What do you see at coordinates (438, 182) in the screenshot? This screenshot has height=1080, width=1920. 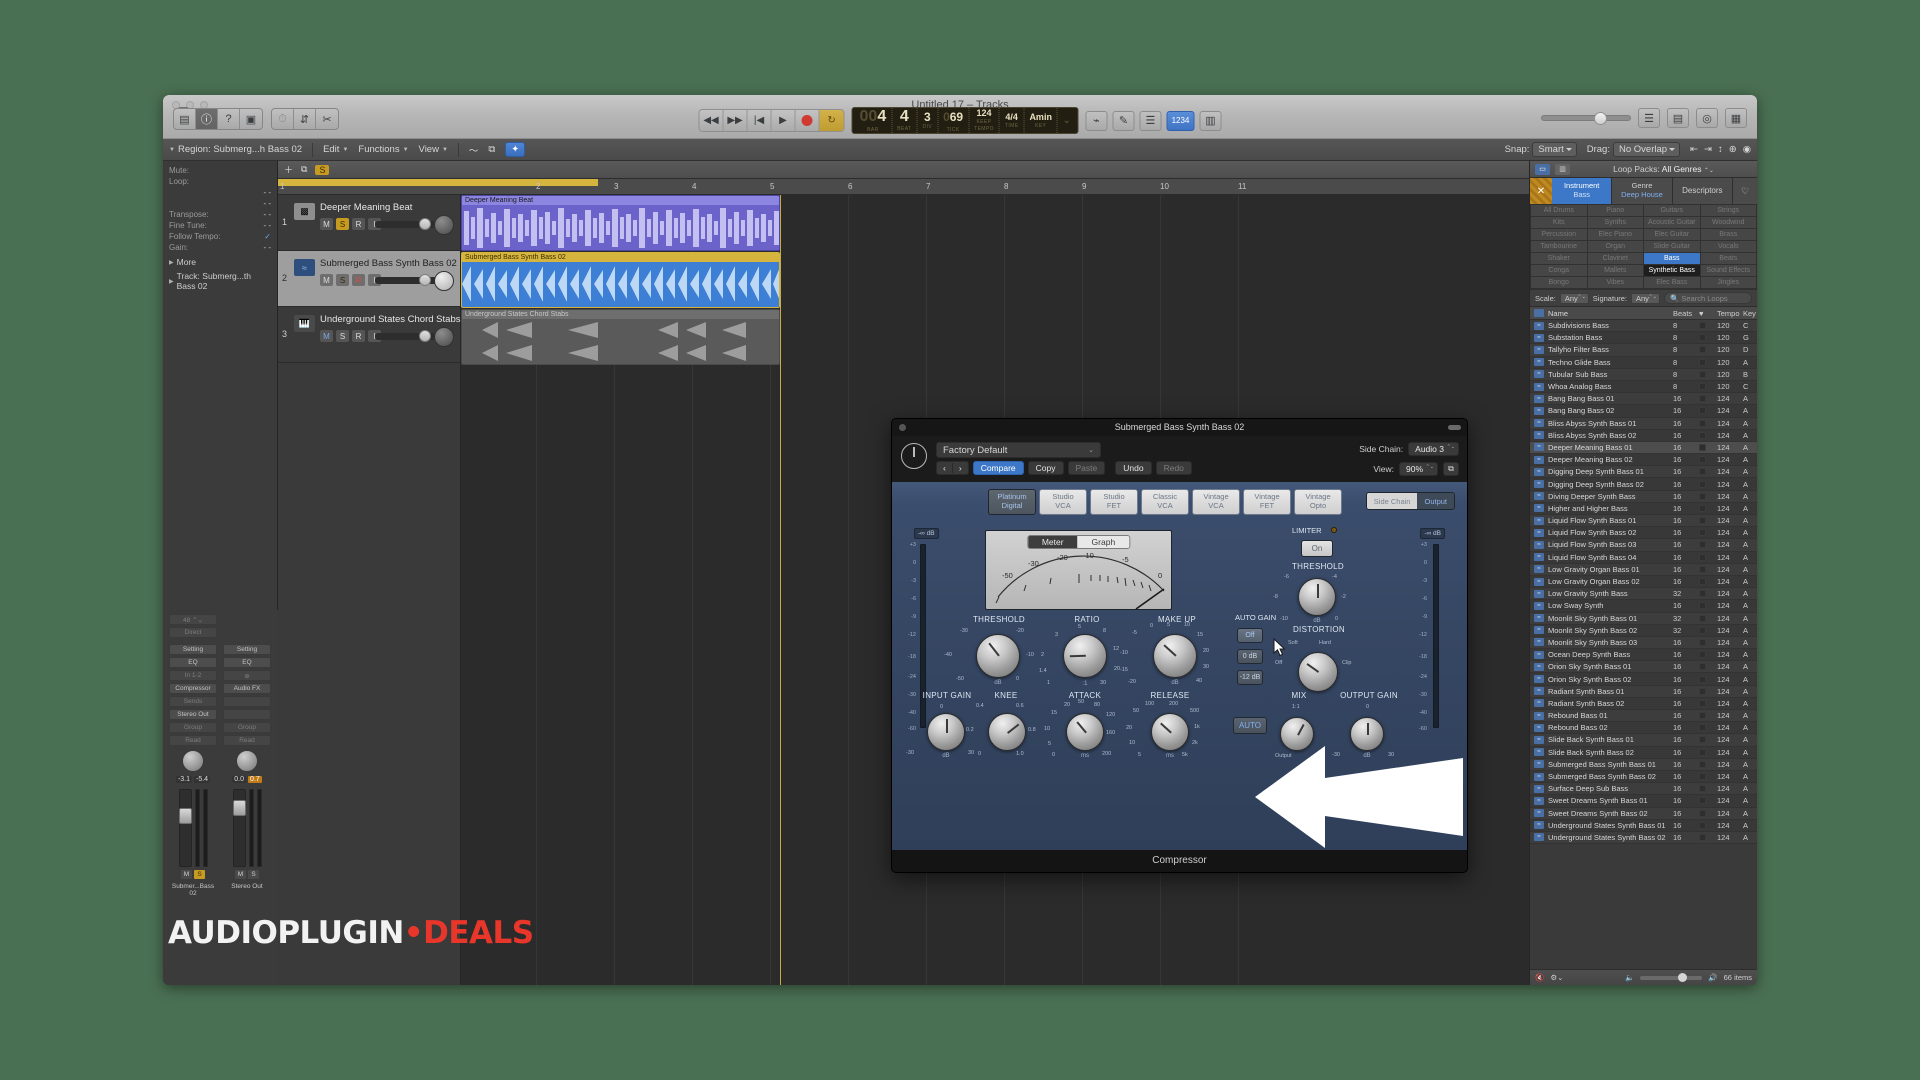 I see `cycle-range` at bounding box center [438, 182].